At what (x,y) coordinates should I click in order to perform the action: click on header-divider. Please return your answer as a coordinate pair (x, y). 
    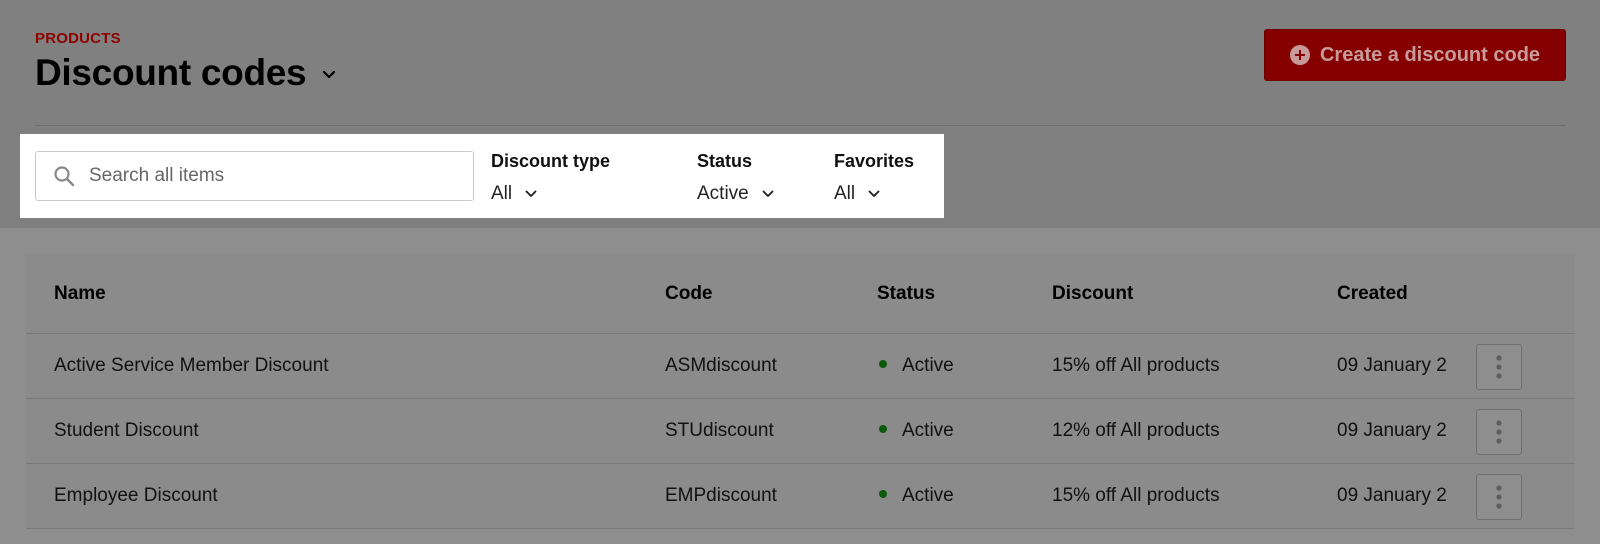
    Looking at the image, I should click on (800, 125).